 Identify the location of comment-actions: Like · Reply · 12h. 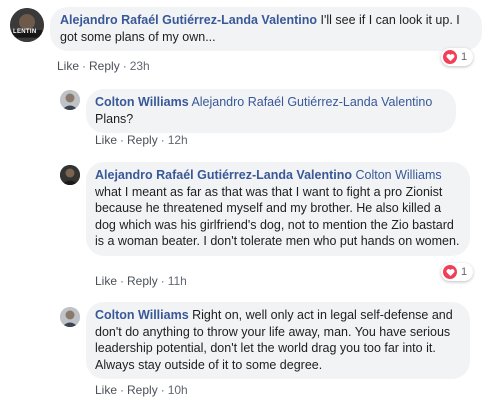
(141, 140).